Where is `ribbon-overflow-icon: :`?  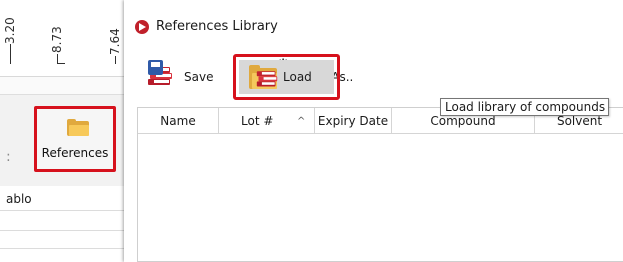
ribbon-overflow-icon: : is located at coordinates (8, 157).